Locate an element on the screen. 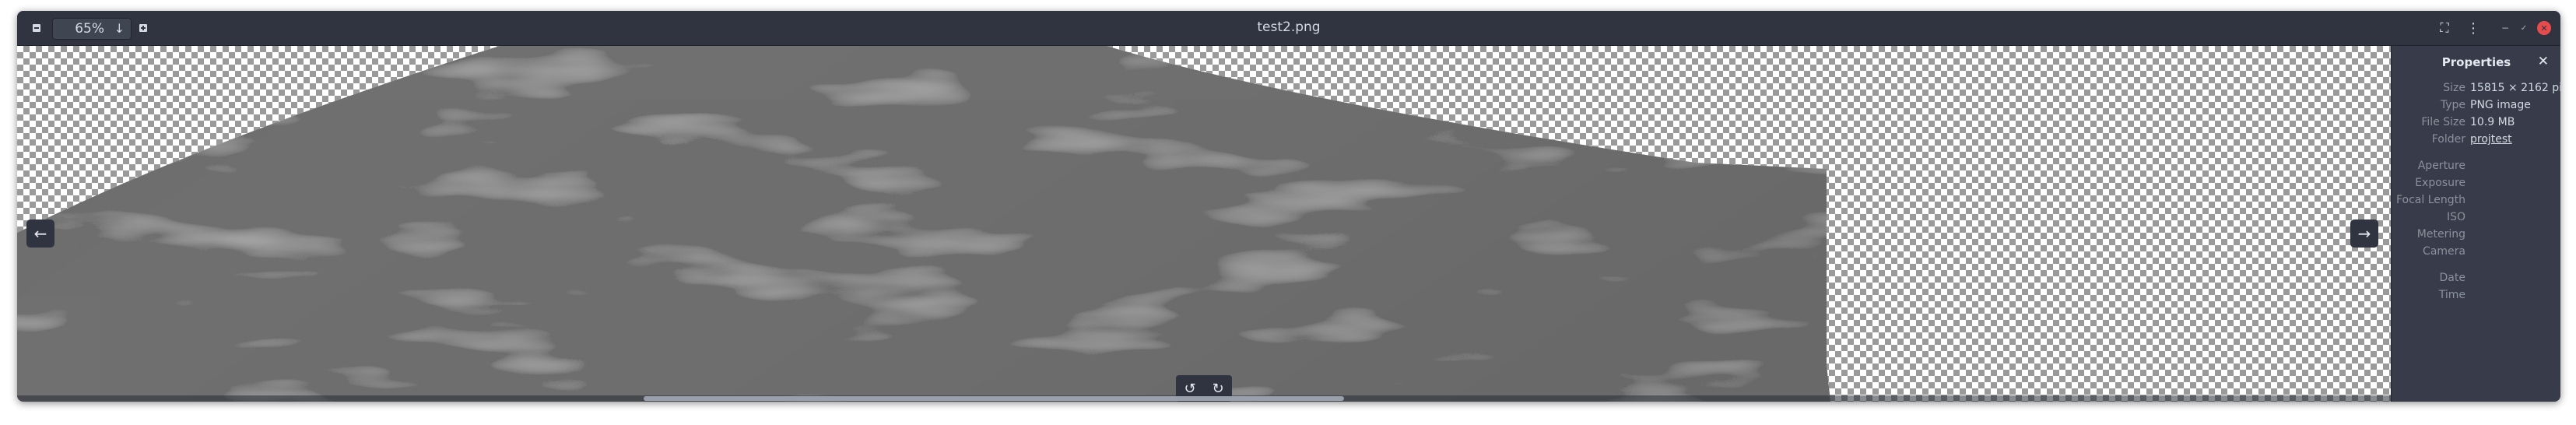 This screenshot has width=2576, height=425. property-row-type: Type PNG image is located at coordinates (2476, 106).